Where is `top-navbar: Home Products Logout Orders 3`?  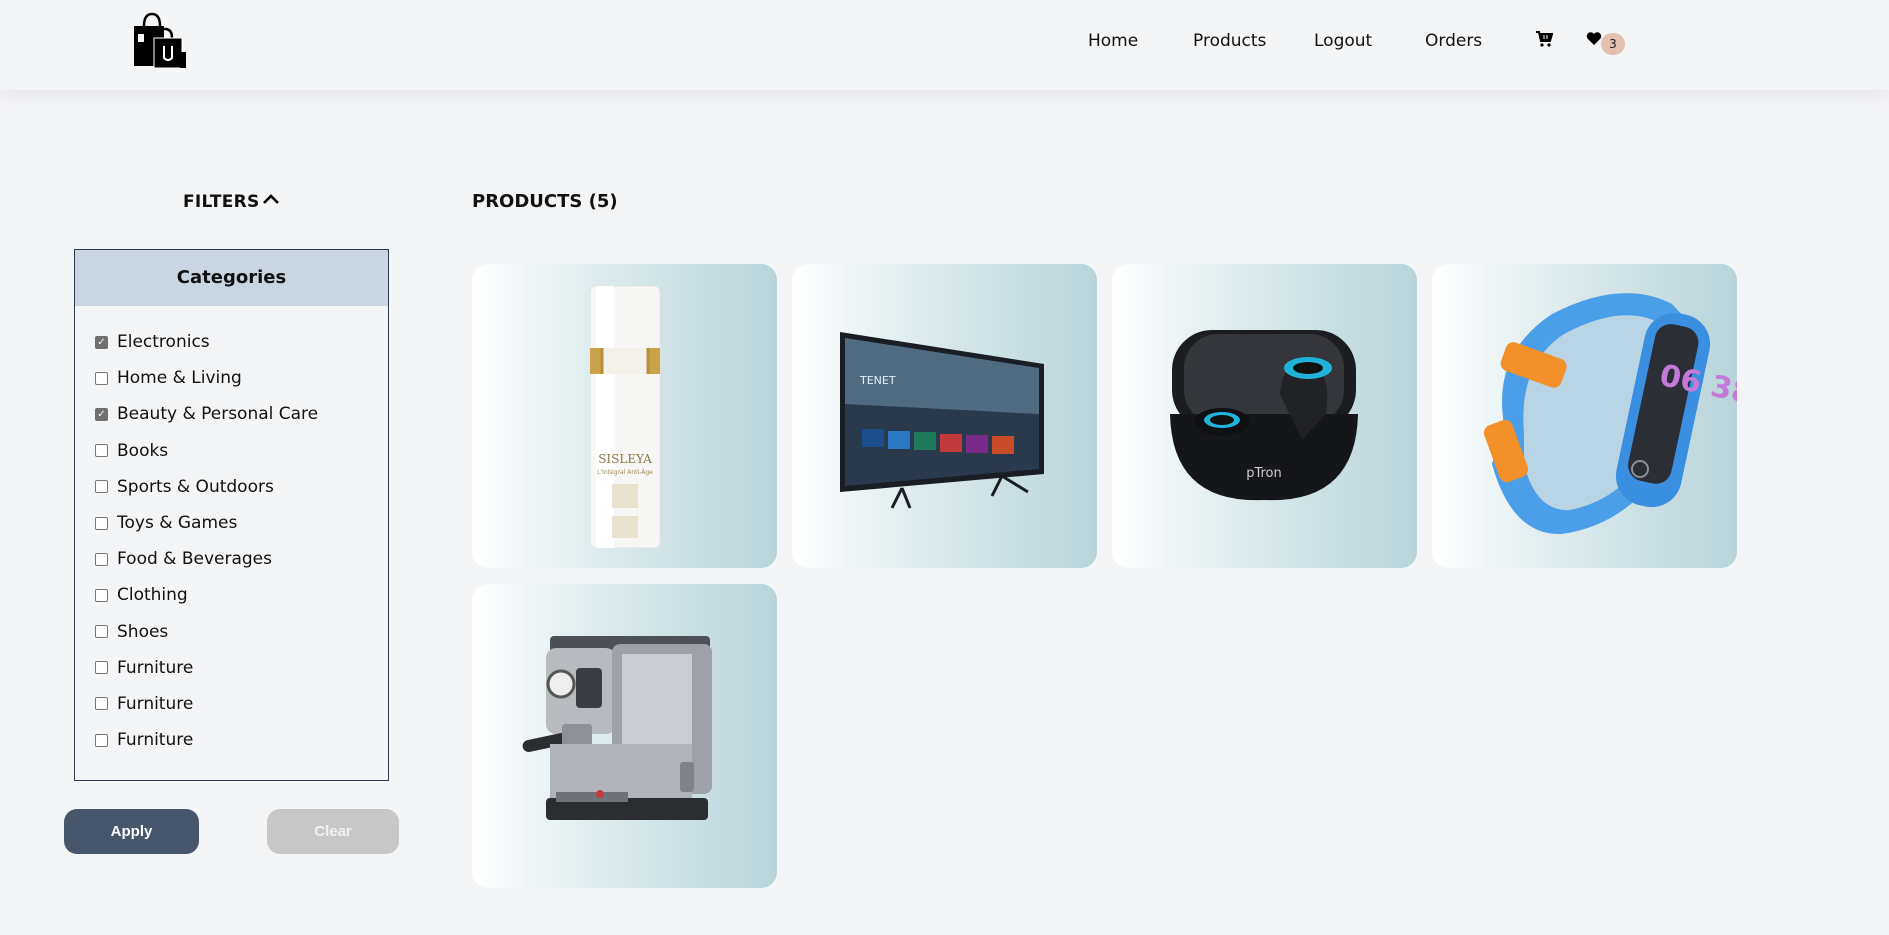 top-navbar: Home Products Logout Orders 3 is located at coordinates (944, 45).